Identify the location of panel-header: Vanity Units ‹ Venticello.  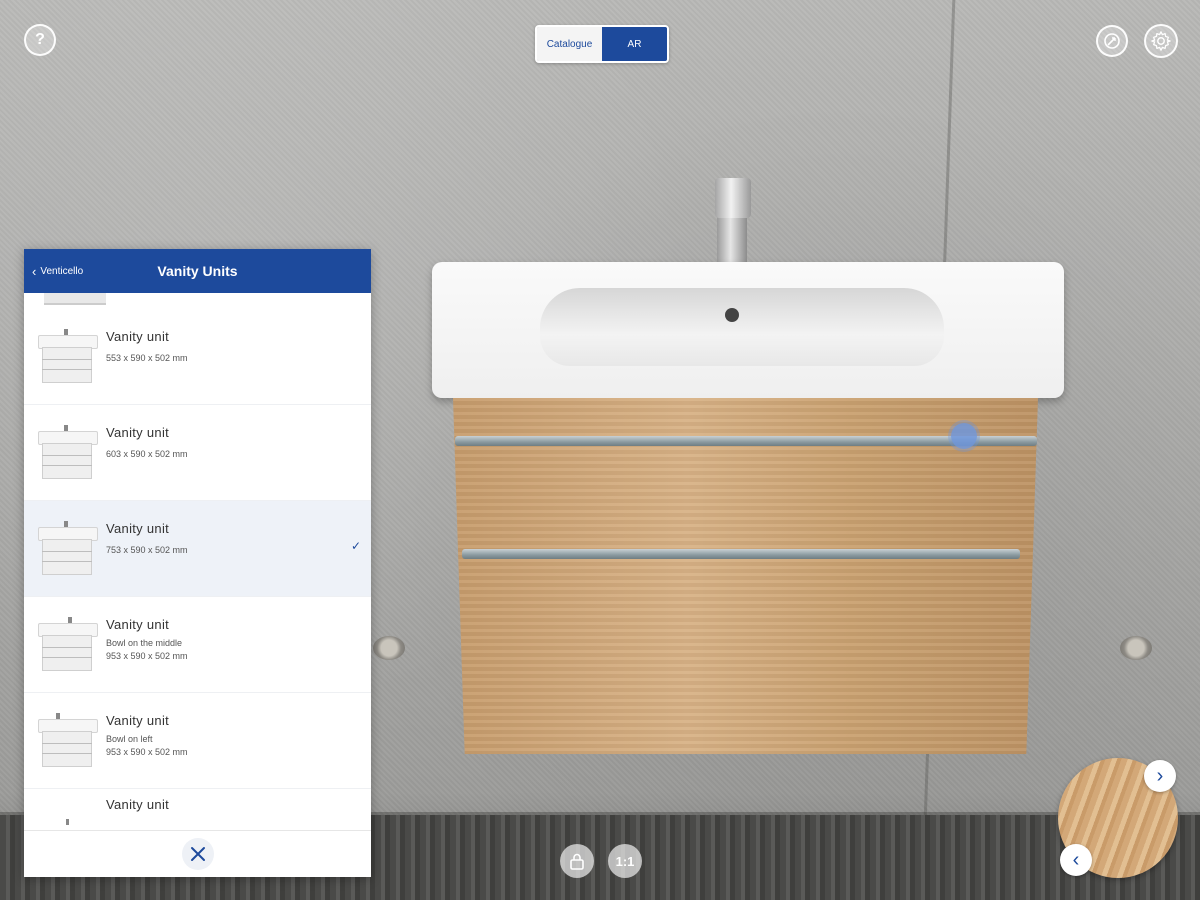
(197, 271).